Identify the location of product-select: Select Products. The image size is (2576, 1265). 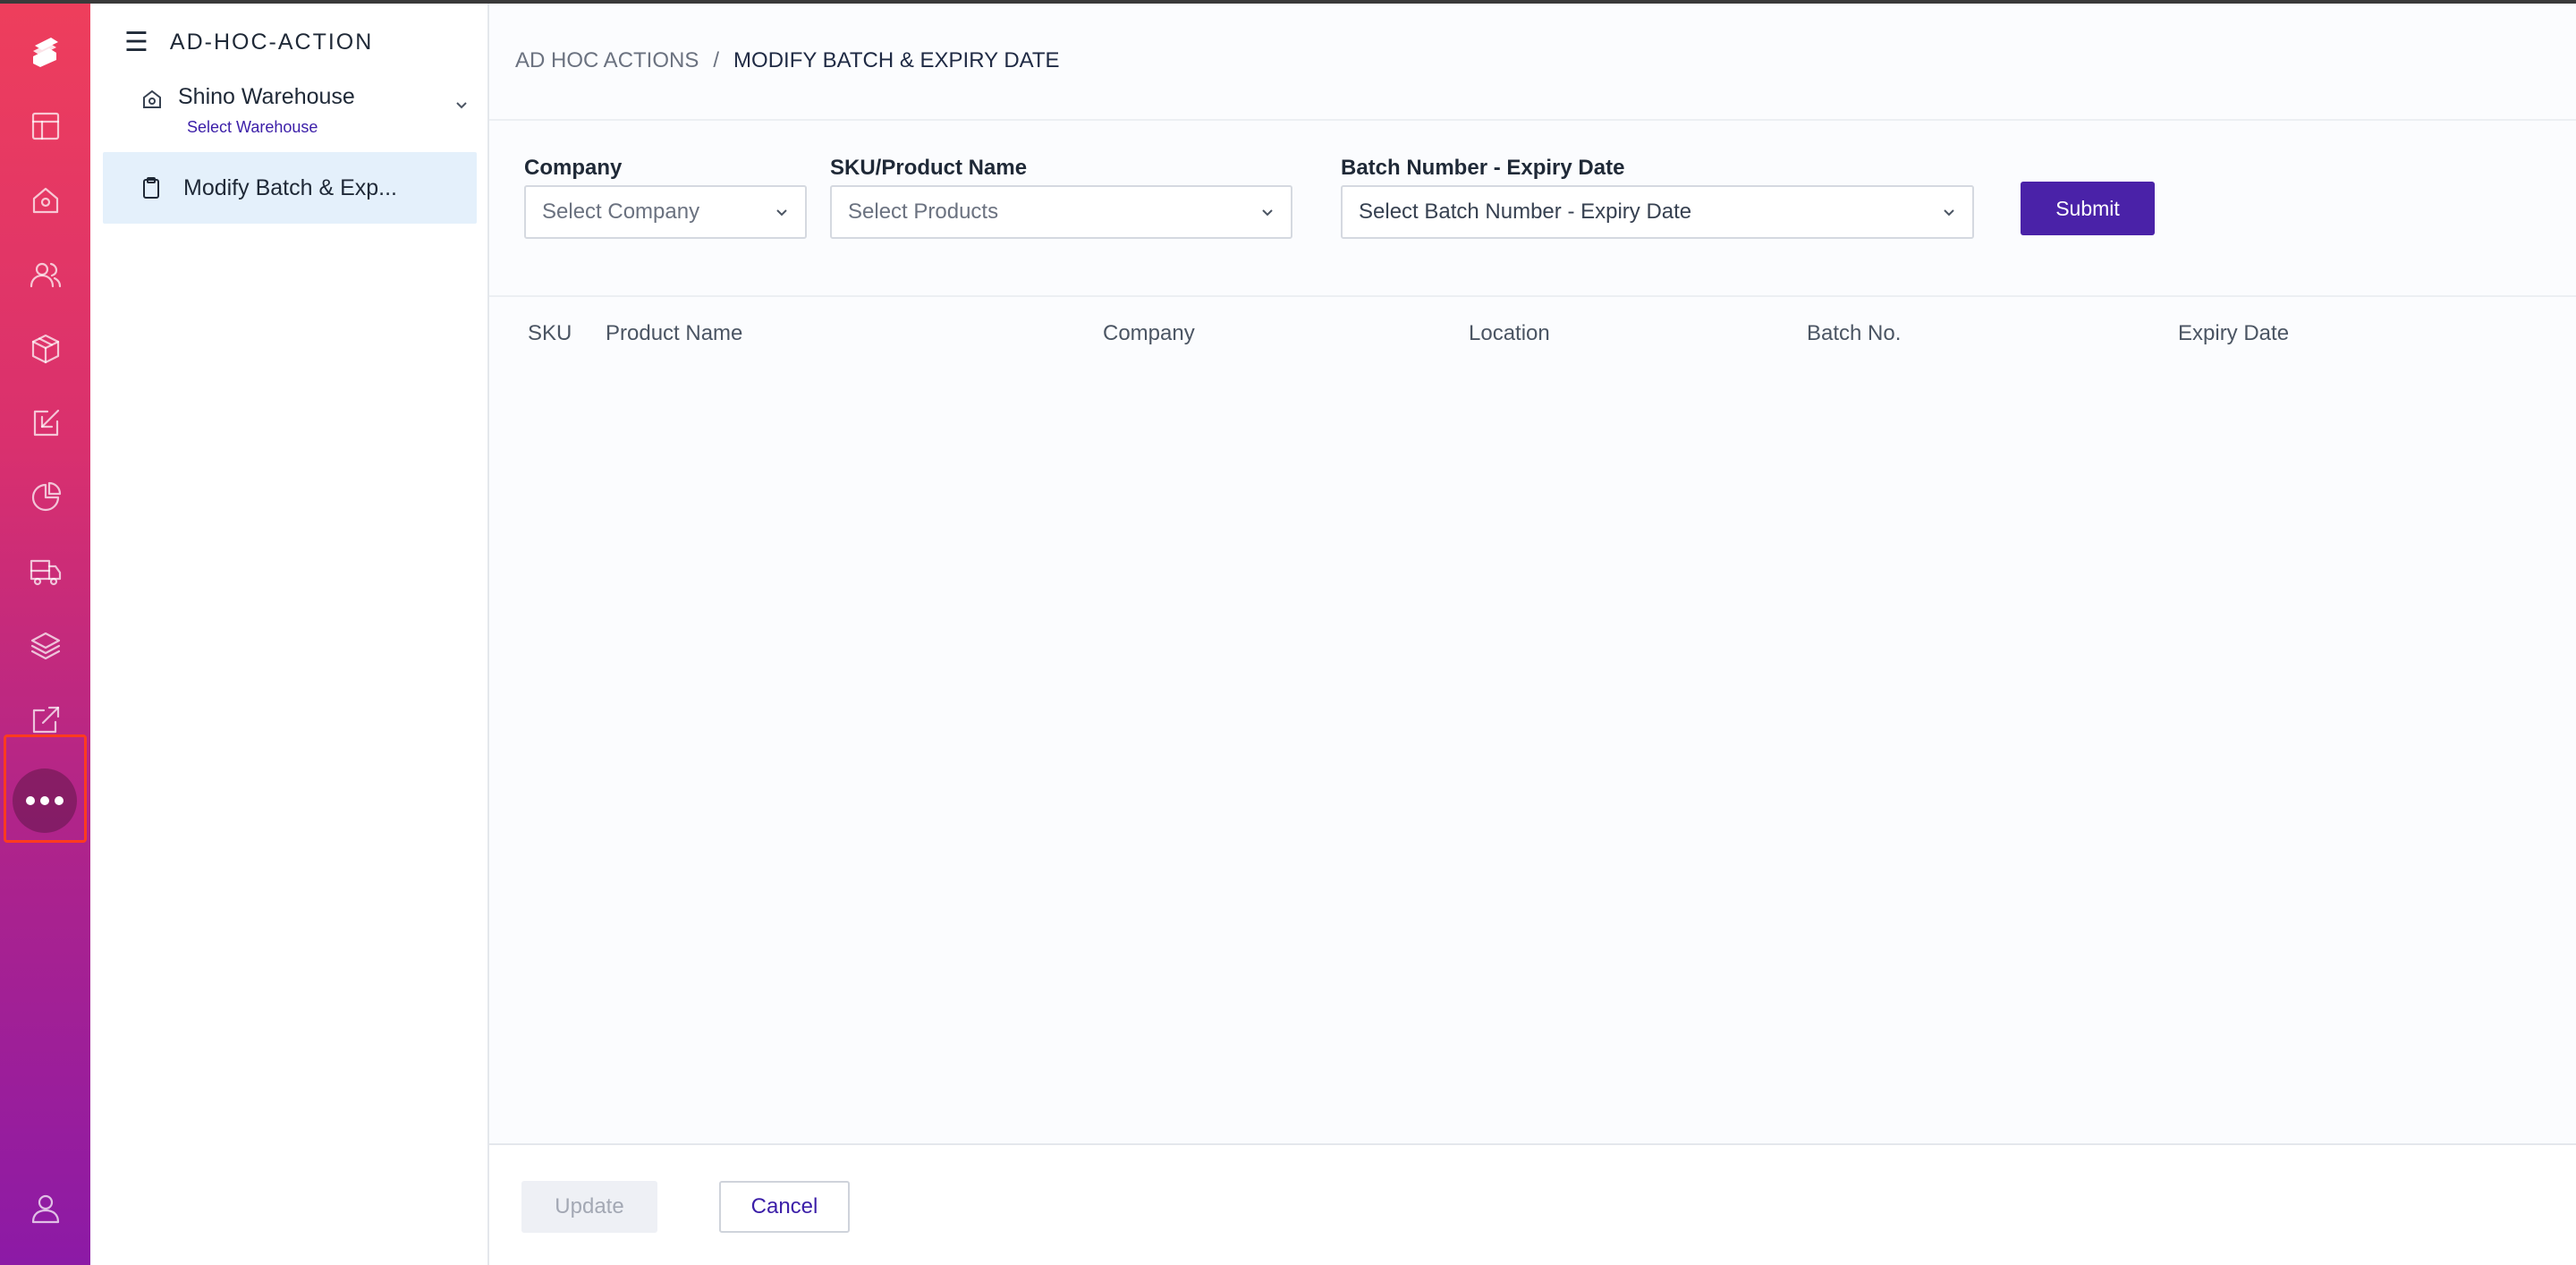
(1061, 212).